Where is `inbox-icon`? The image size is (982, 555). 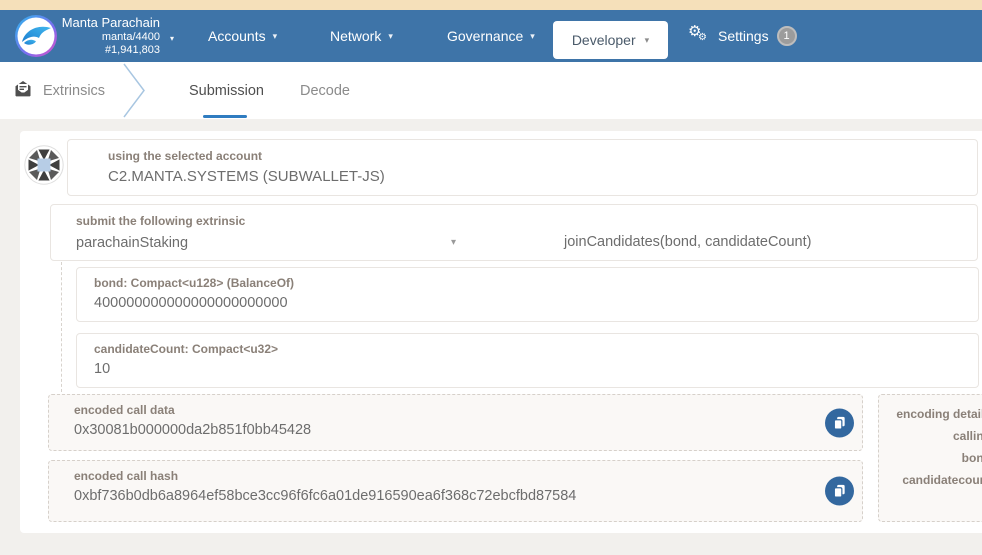 inbox-icon is located at coordinates (23, 91).